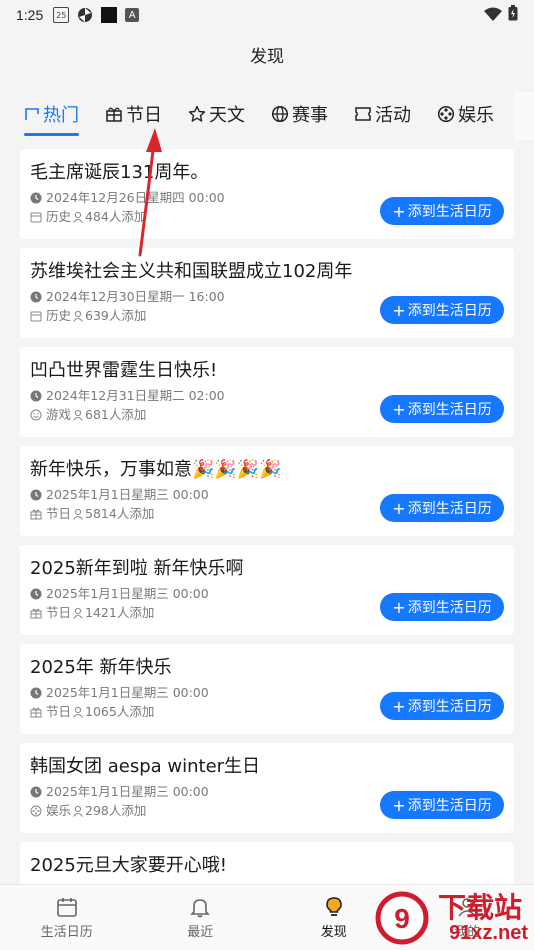  I want to click on tab-festival: 节日, so click(133, 114).